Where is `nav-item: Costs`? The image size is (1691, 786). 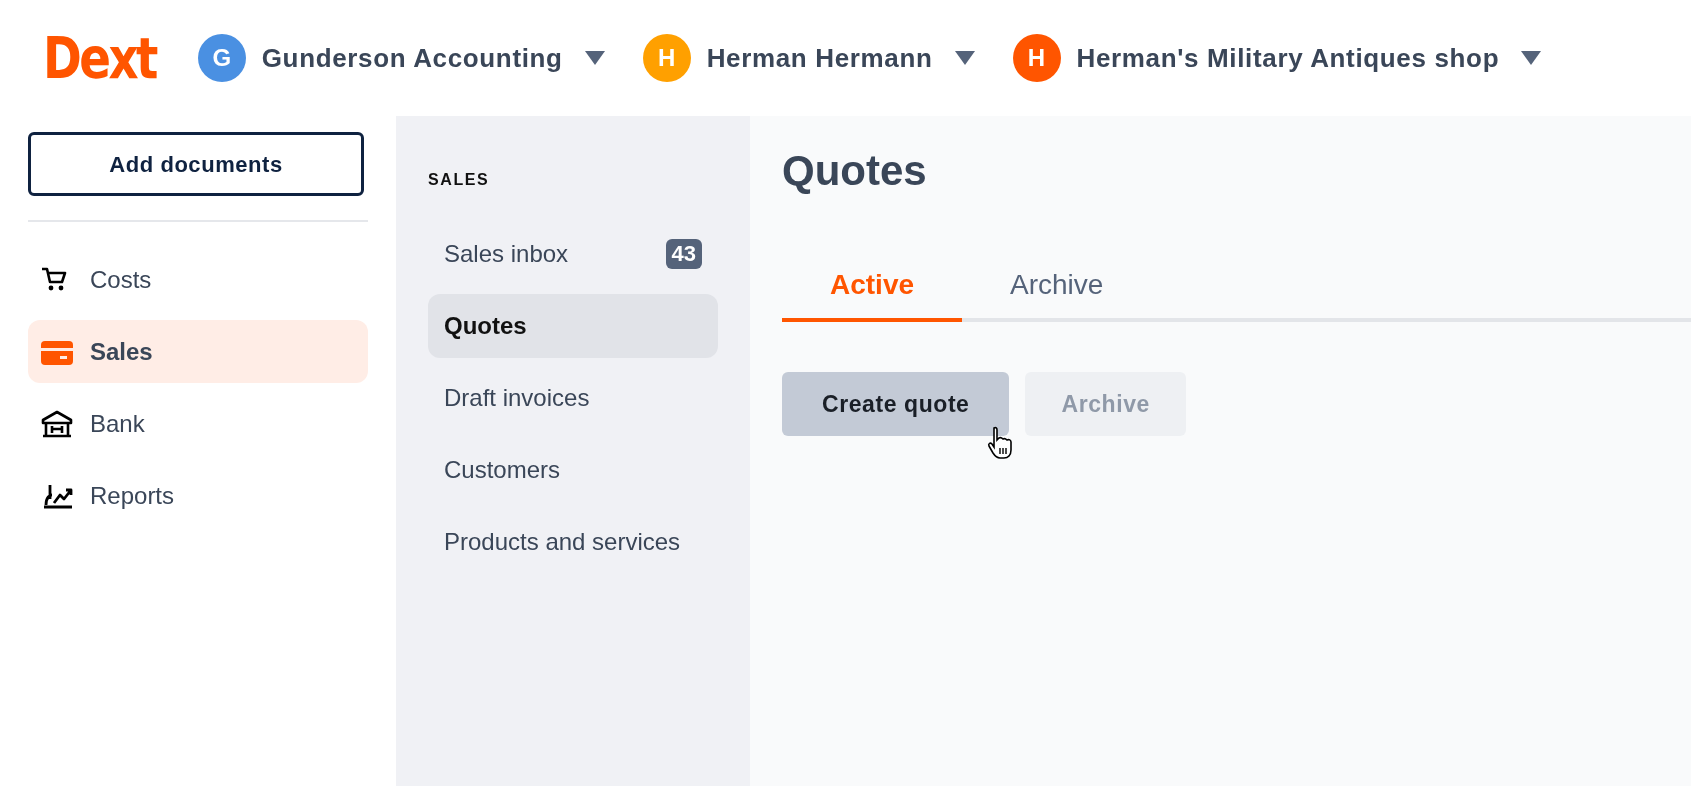 nav-item: Costs is located at coordinates (198, 279).